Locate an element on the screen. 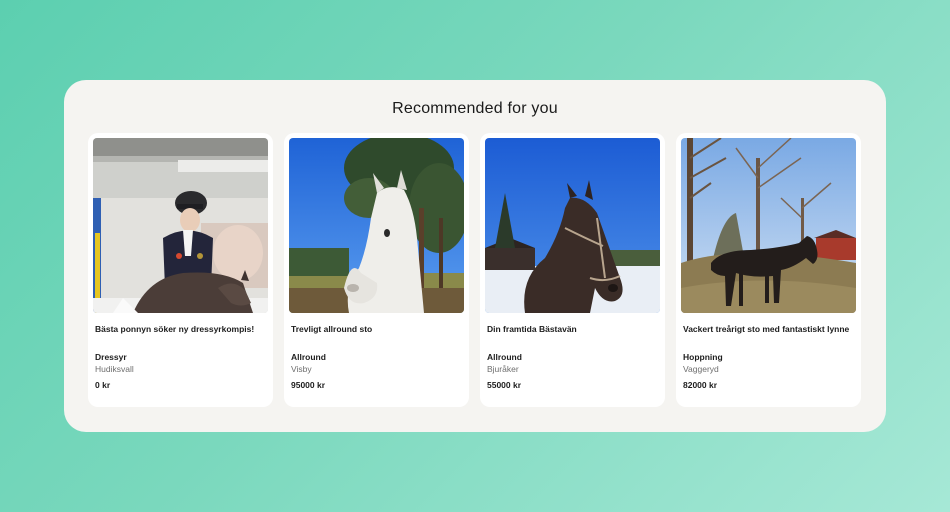 The height and width of the screenshot is (512, 950). listing-location: Bjuråker is located at coordinates (503, 369).